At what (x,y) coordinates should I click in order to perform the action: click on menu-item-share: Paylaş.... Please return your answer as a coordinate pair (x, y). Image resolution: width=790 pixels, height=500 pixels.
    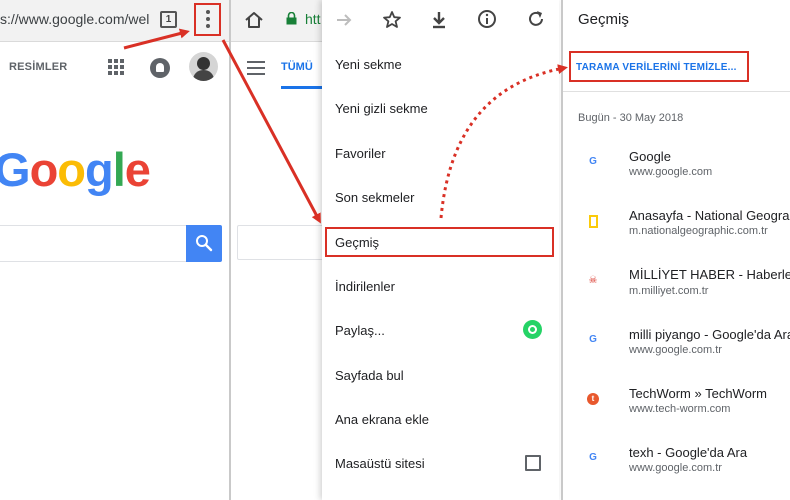
    Looking at the image, I should click on (360, 330).